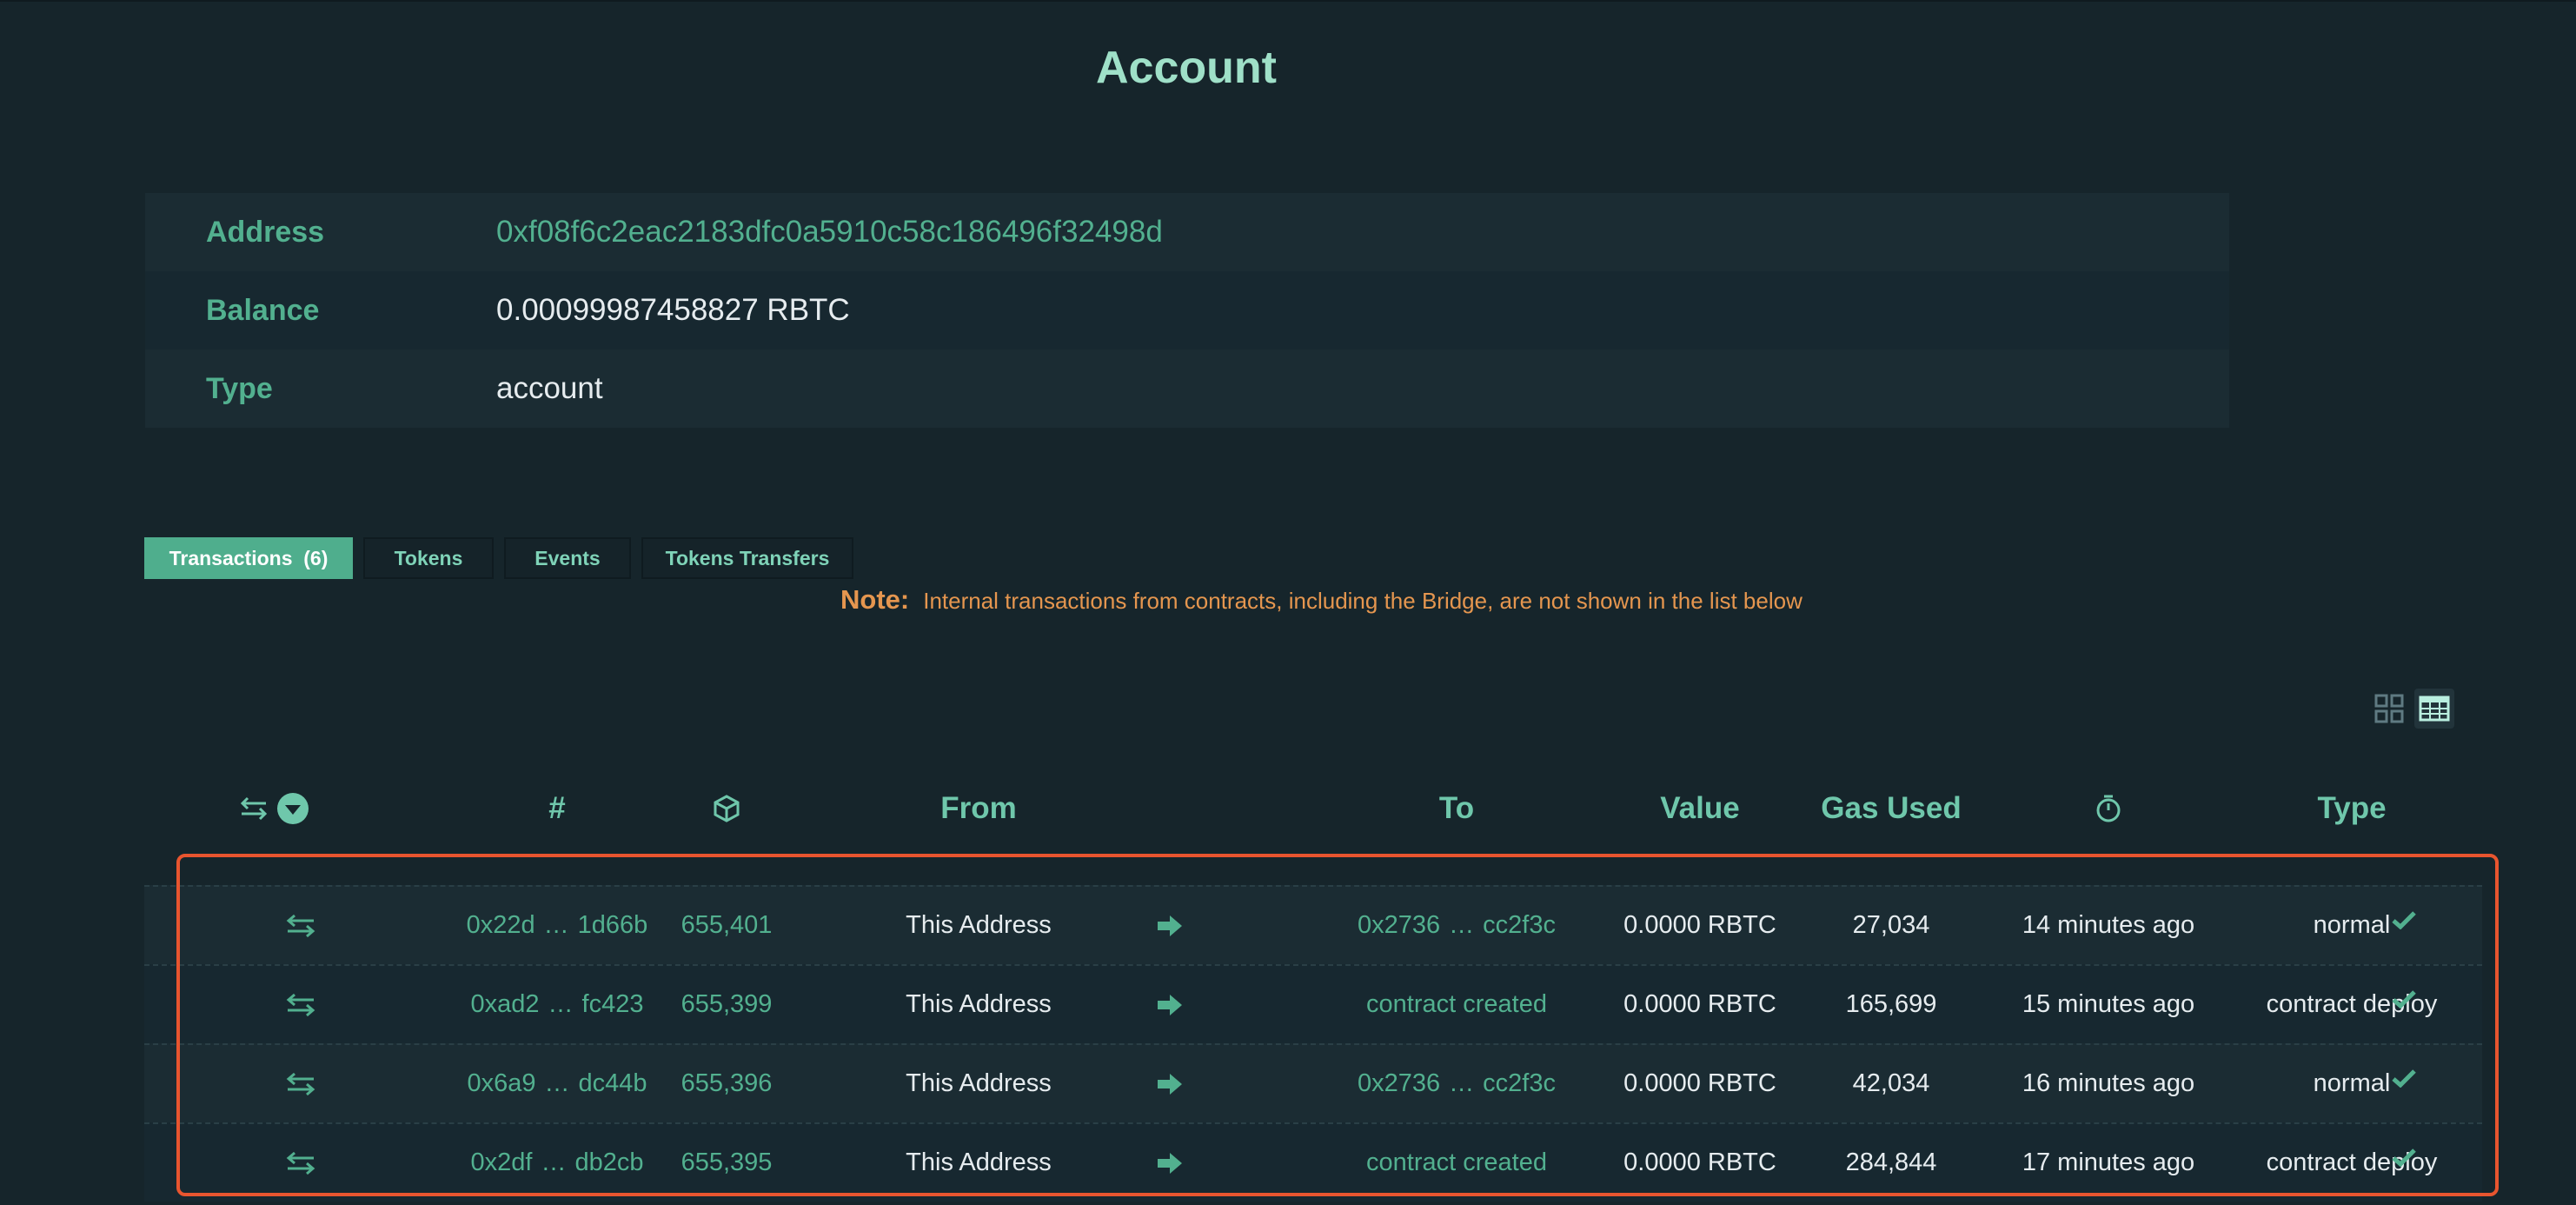  What do you see at coordinates (501, 925) in the screenshot?
I see `tx-hash-start: 0x22d` at bounding box center [501, 925].